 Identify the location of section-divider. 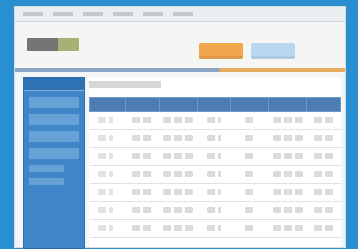
(180, 70).